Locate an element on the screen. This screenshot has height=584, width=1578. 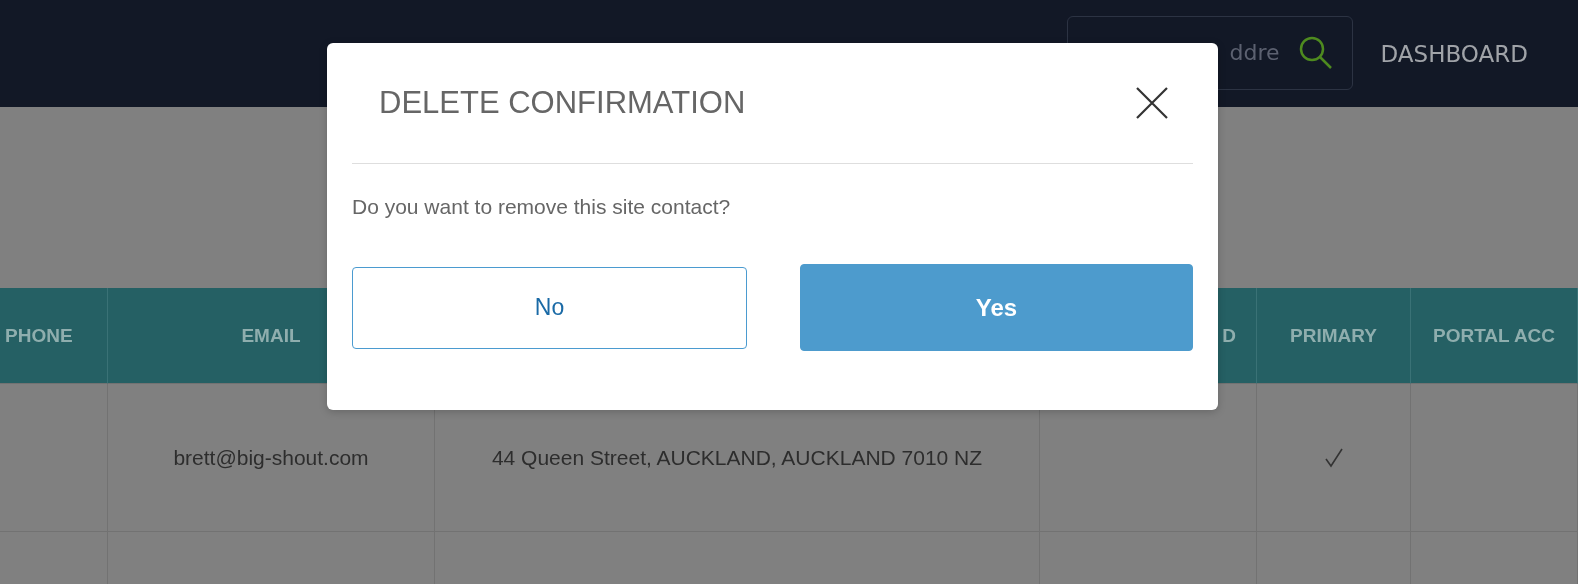
column-header: D is located at coordinates (1229, 335).